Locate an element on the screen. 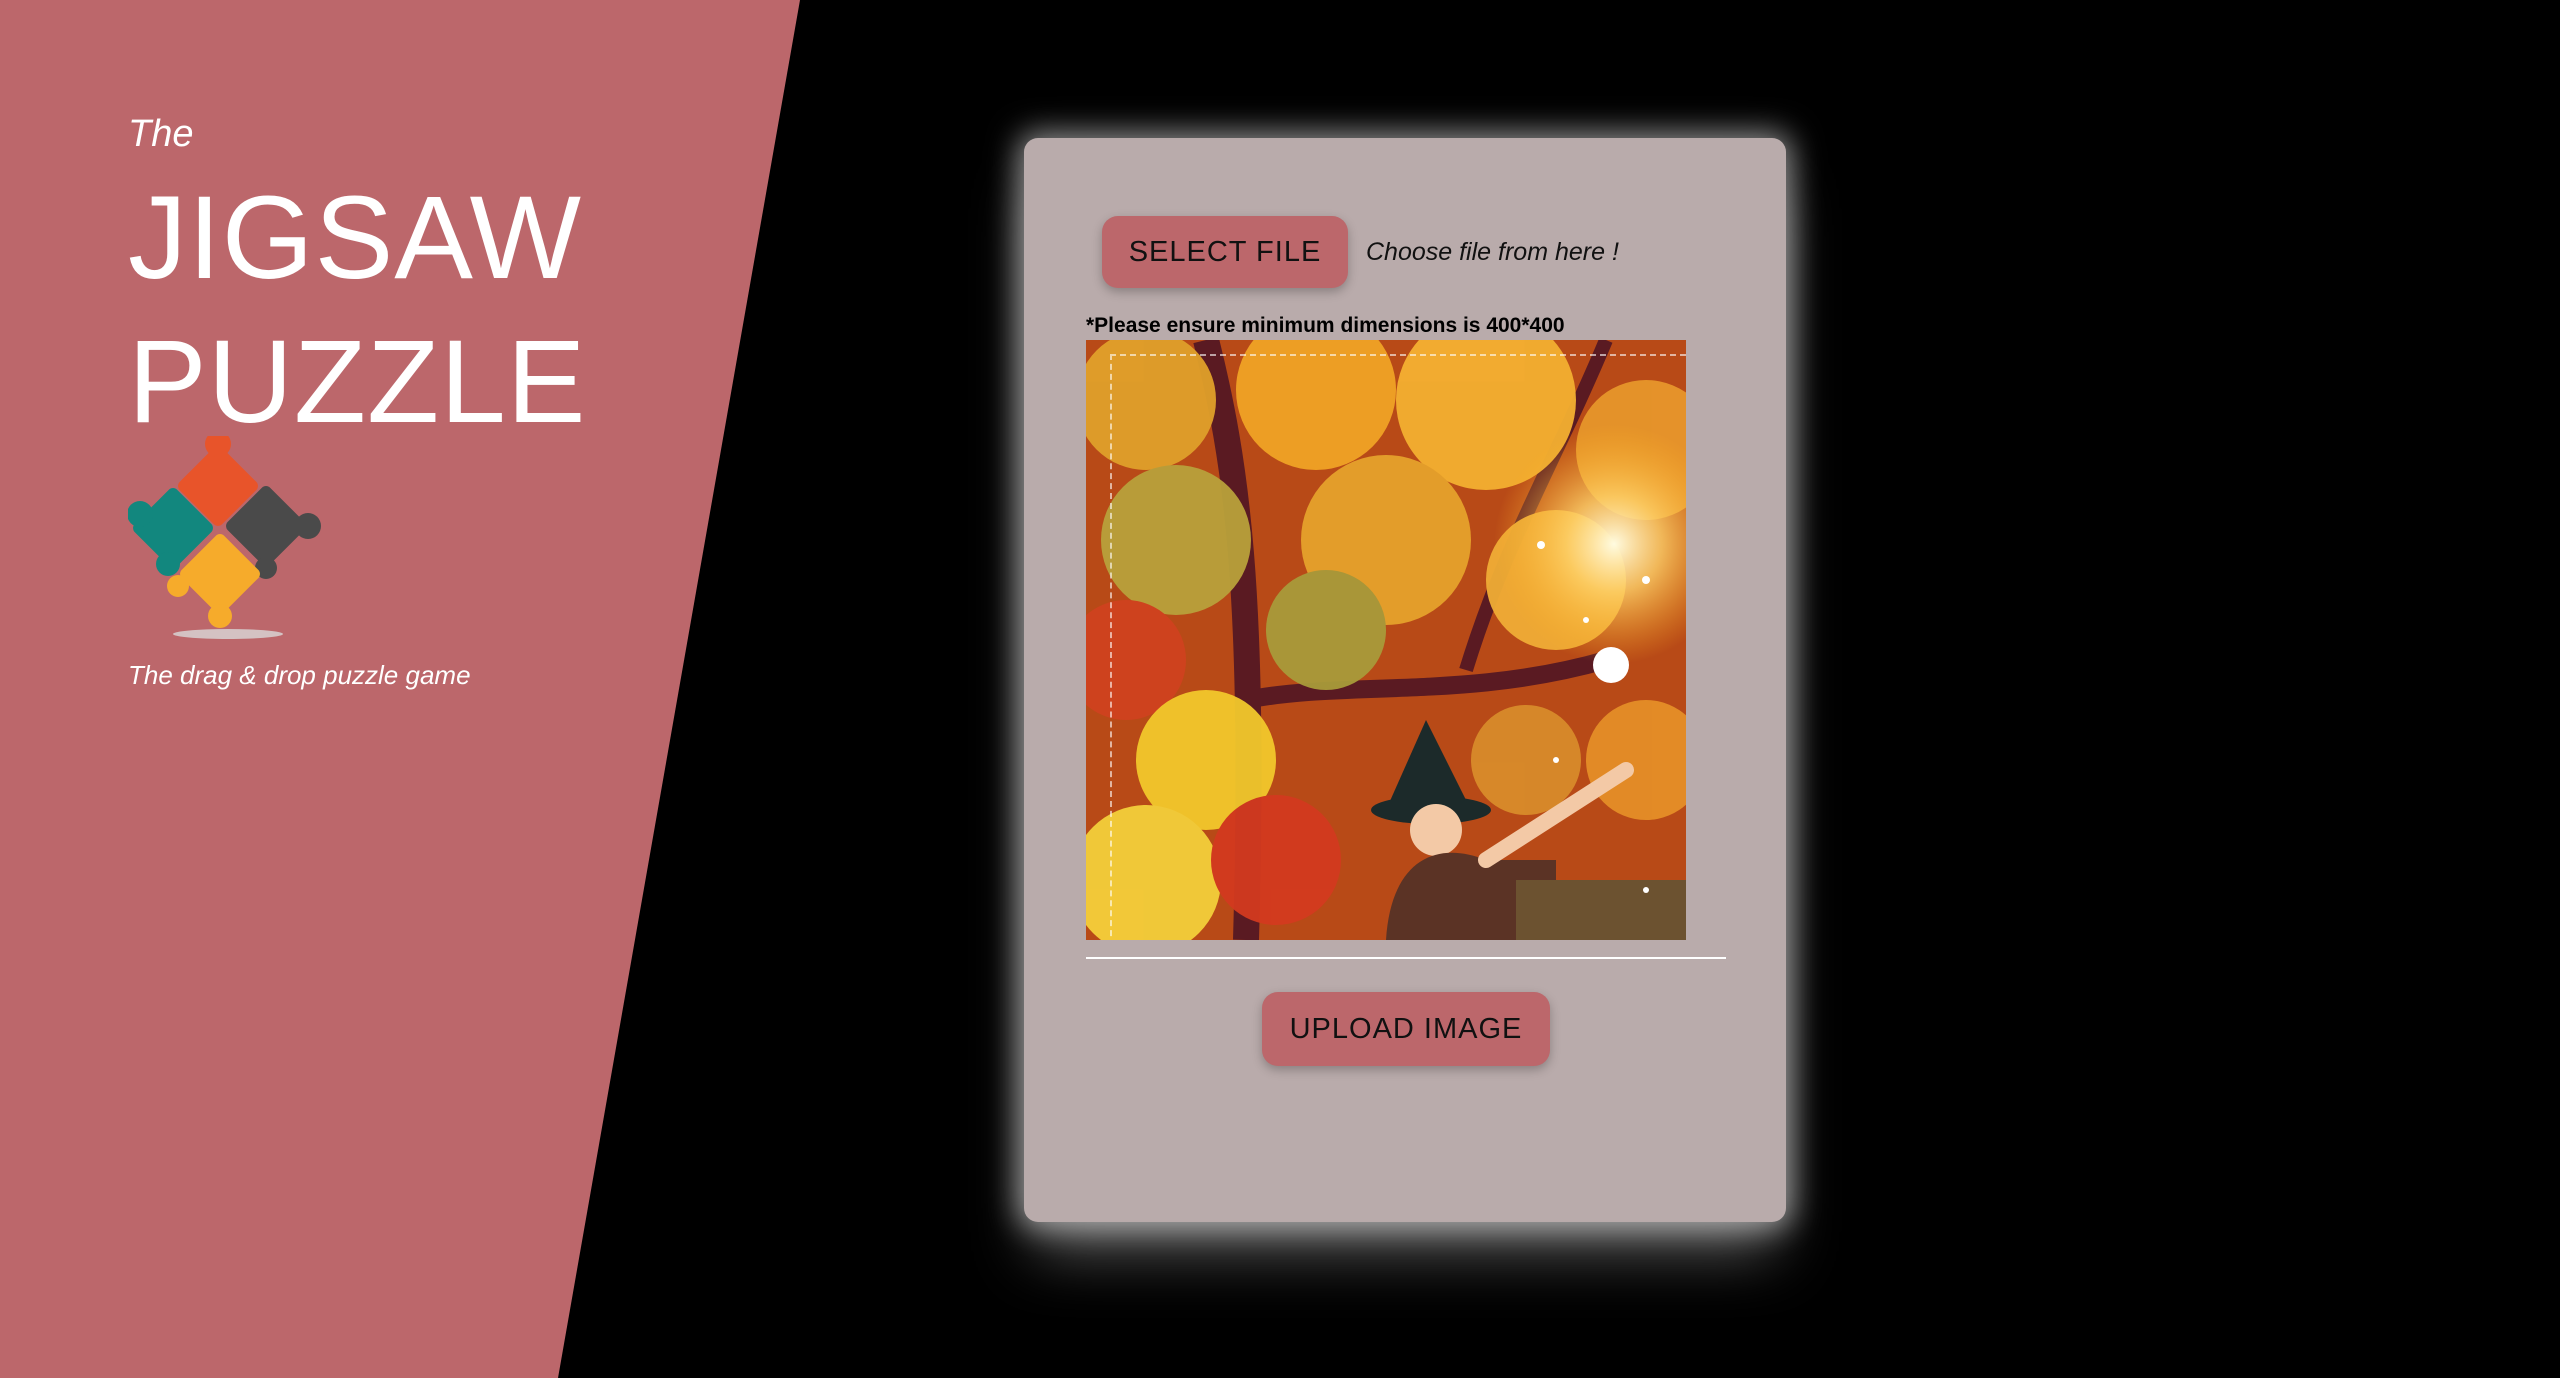 The height and width of the screenshot is (1378, 2560). brand-tagline: The drag & drop puzzle game is located at coordinates (299, 675).